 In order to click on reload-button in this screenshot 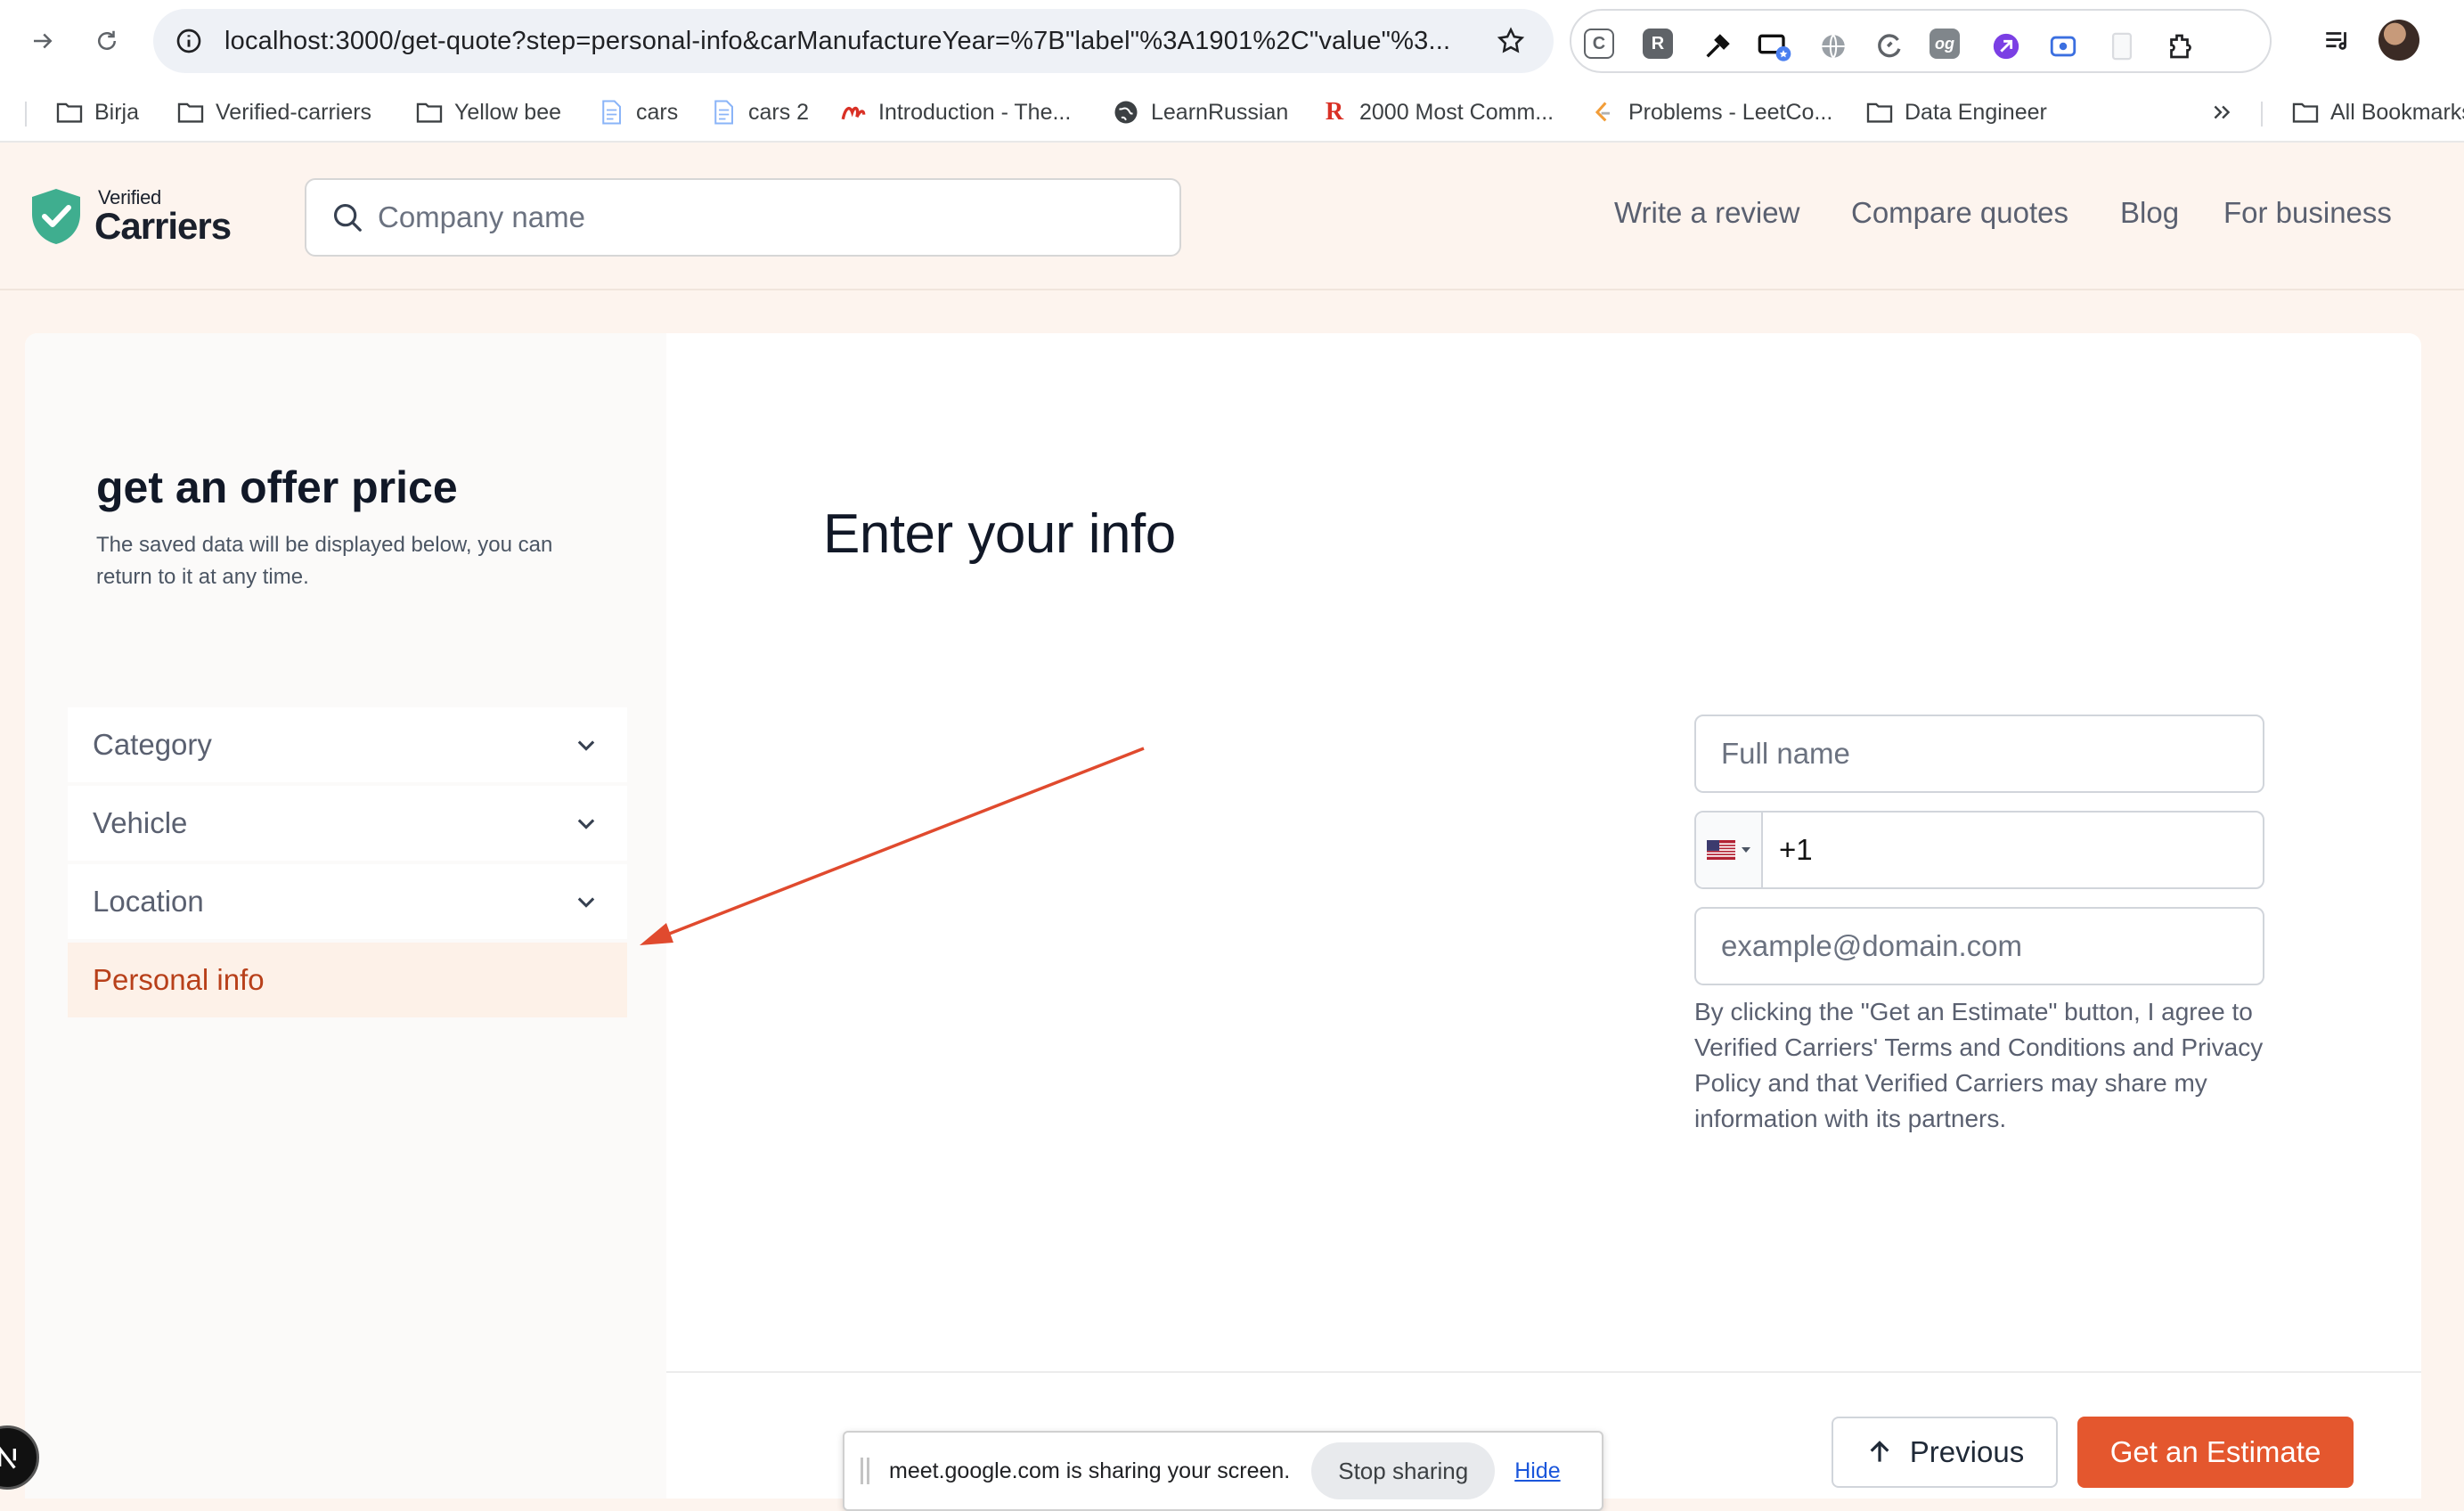, I will do `click(107, 41)`.